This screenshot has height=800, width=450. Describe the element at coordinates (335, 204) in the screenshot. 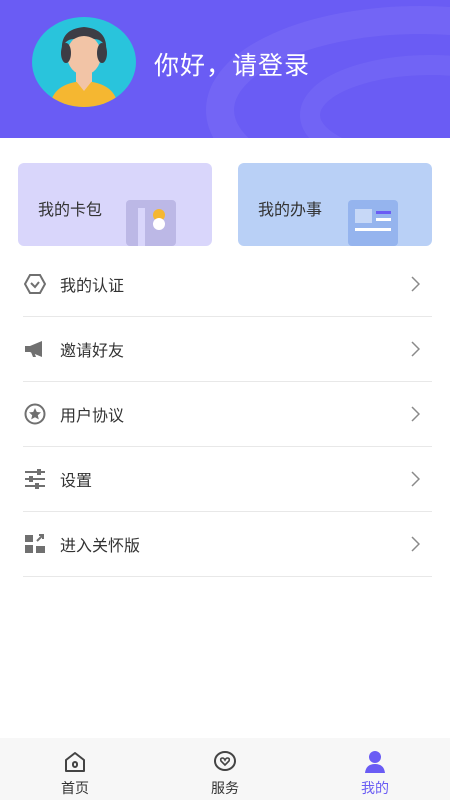

I see `card-affairs: 我的办事` at that location.